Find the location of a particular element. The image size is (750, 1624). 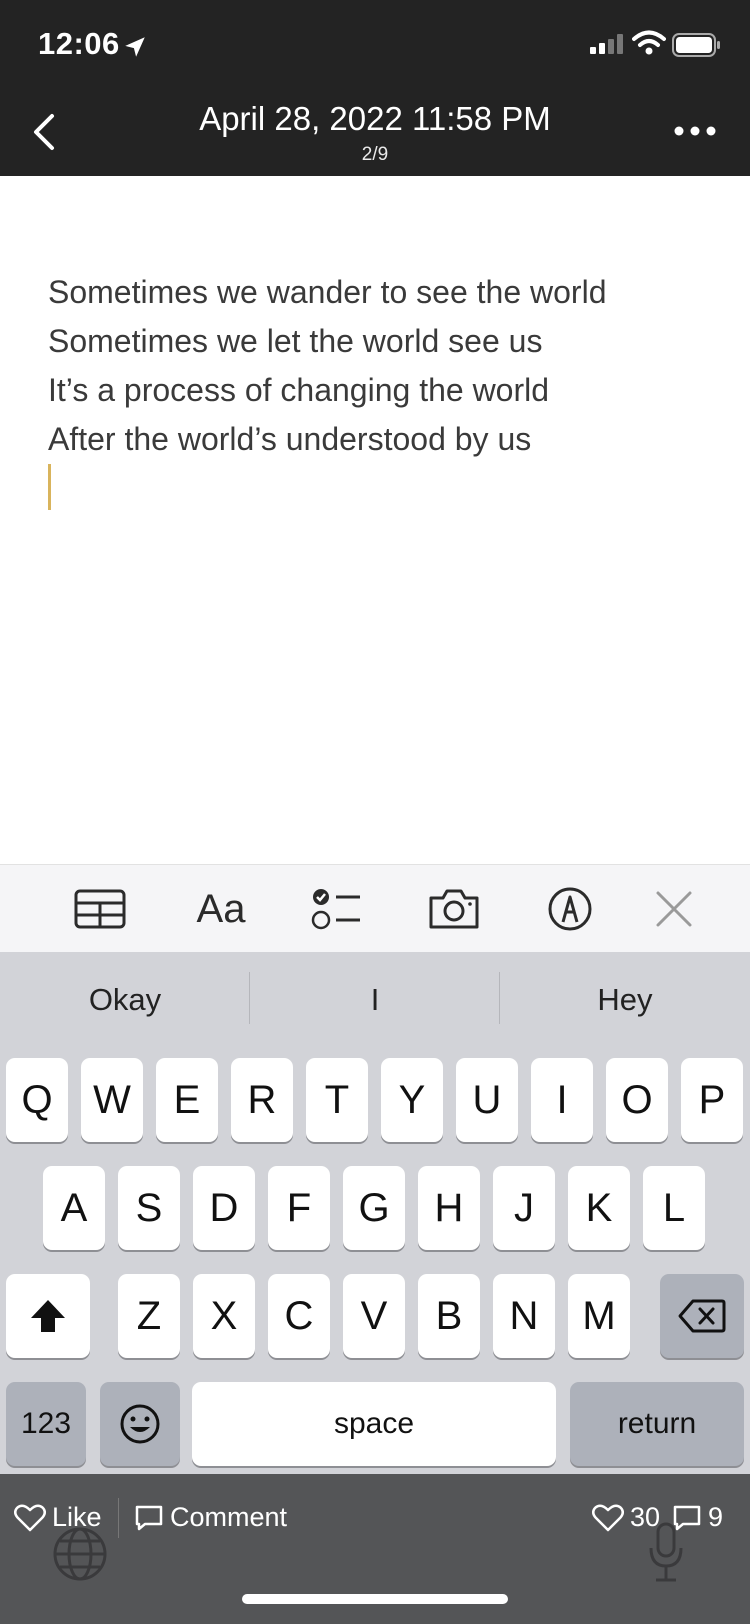

comment-count: 9 is located at coordinates (697, 1517).